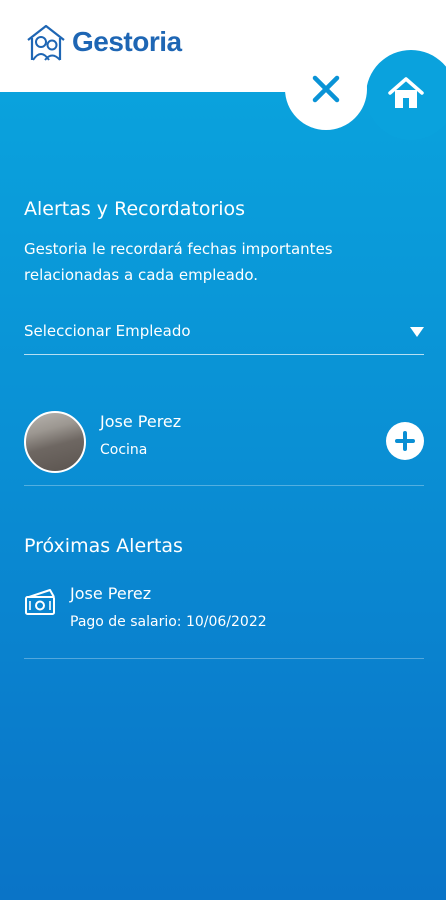 This screenshot has width=446, height=900. I want to click on alert-detail: Pago de salario: 10/06/2022, so click(168, 622).